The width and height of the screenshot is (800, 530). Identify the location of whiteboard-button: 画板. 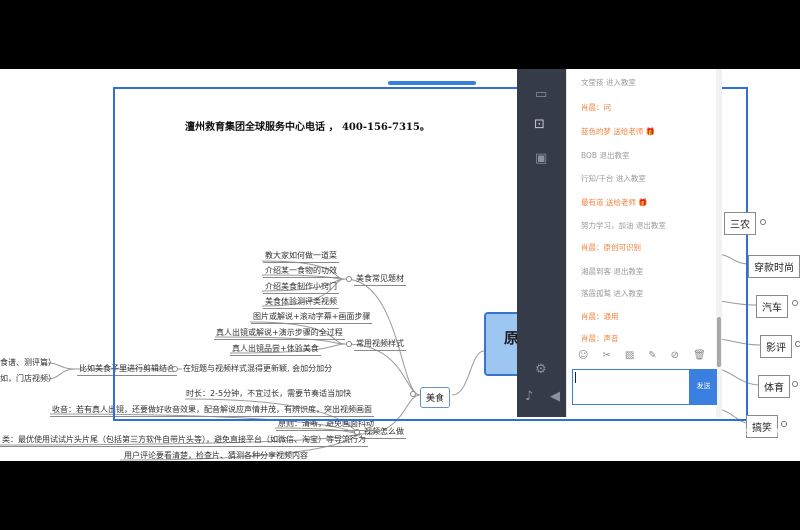
(626, 432).